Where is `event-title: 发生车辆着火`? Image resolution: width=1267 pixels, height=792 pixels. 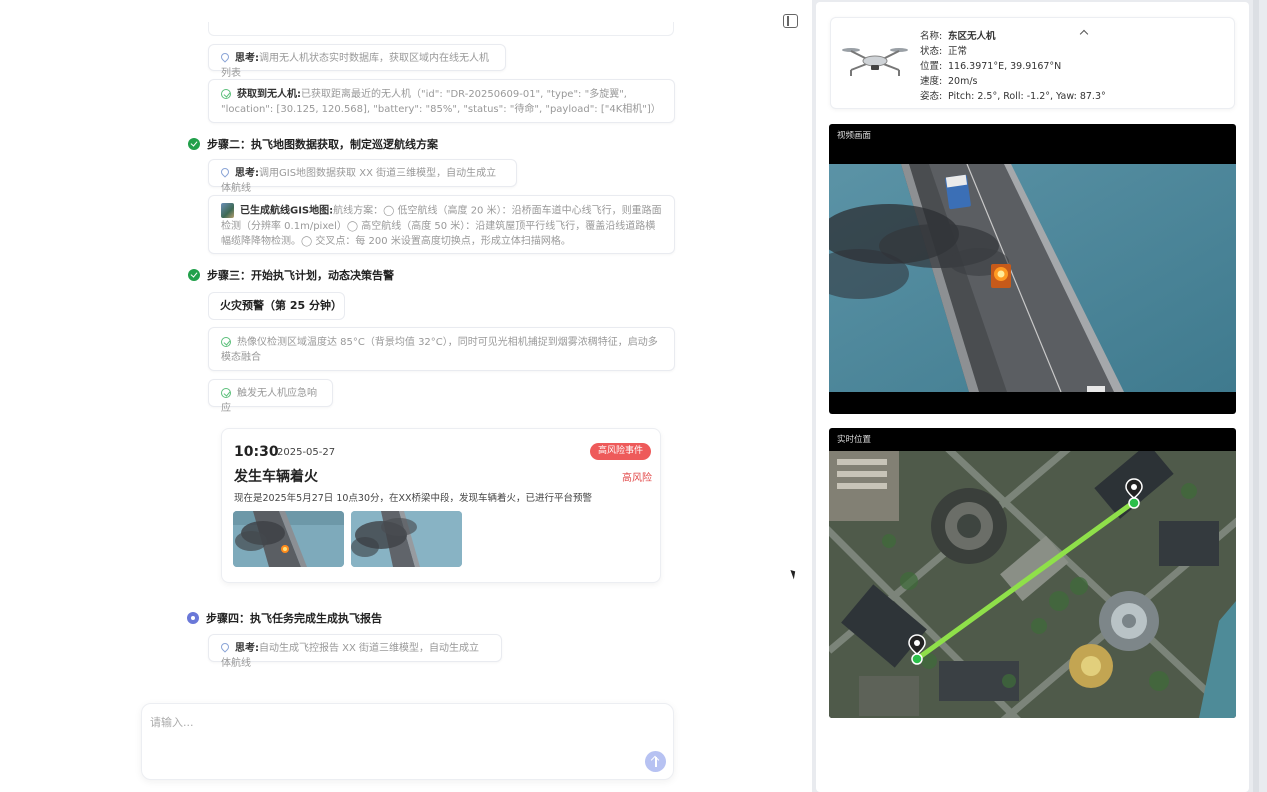
event-title: 发生车辆着火 is located at coordinates (276, 477).